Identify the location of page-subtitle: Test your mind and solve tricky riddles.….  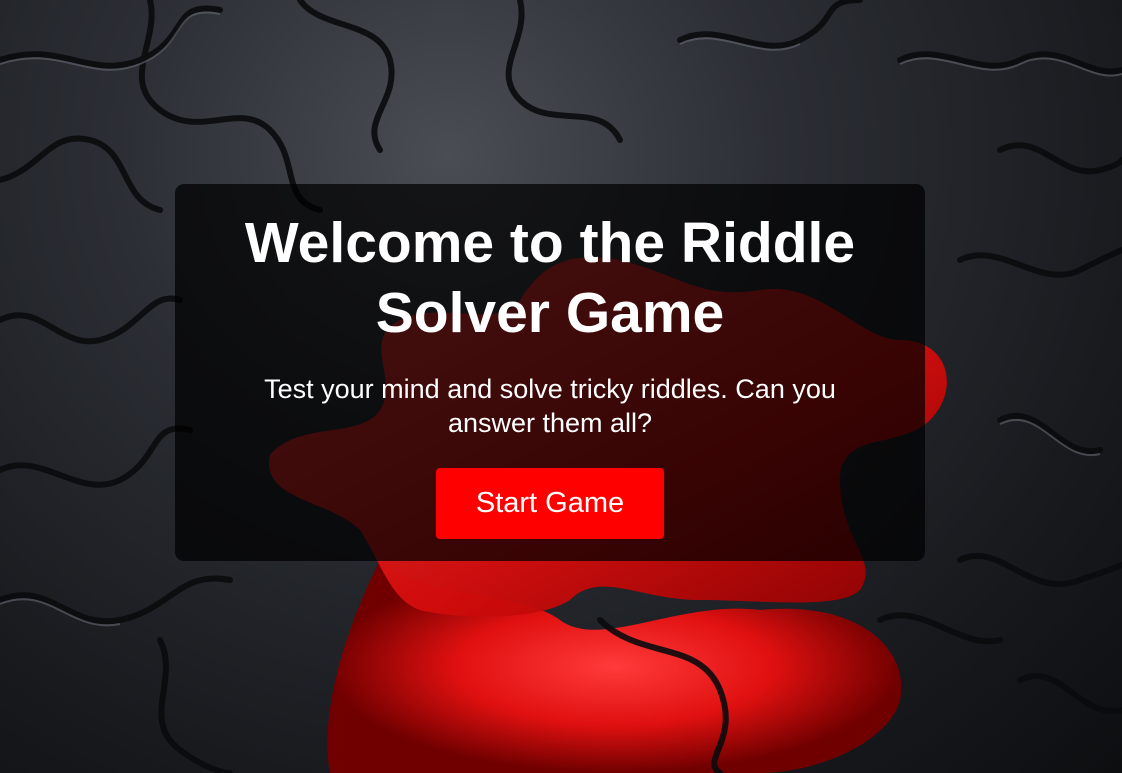
(550, 406).